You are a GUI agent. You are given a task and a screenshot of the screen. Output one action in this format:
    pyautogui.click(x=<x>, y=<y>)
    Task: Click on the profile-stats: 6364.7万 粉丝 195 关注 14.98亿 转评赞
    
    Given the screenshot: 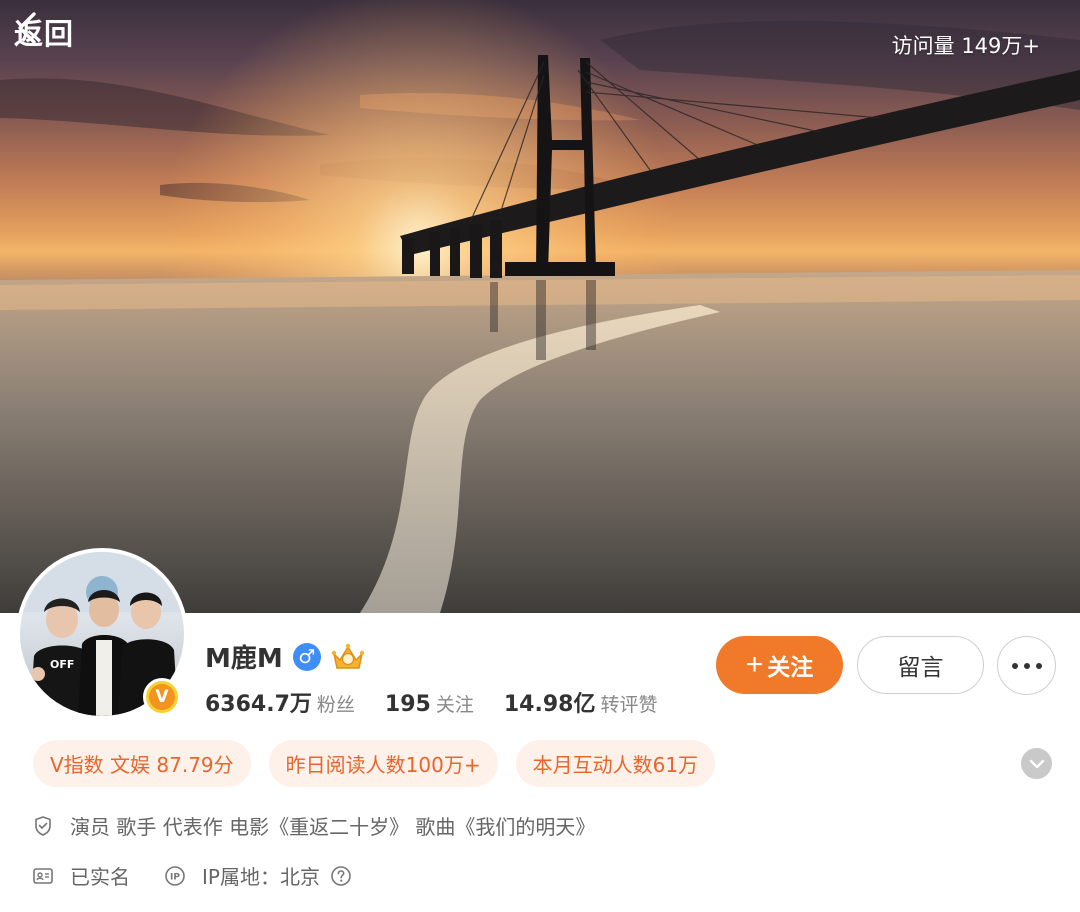 What is the action you would take?
    pyautogui.click(x=446, y=702)
    